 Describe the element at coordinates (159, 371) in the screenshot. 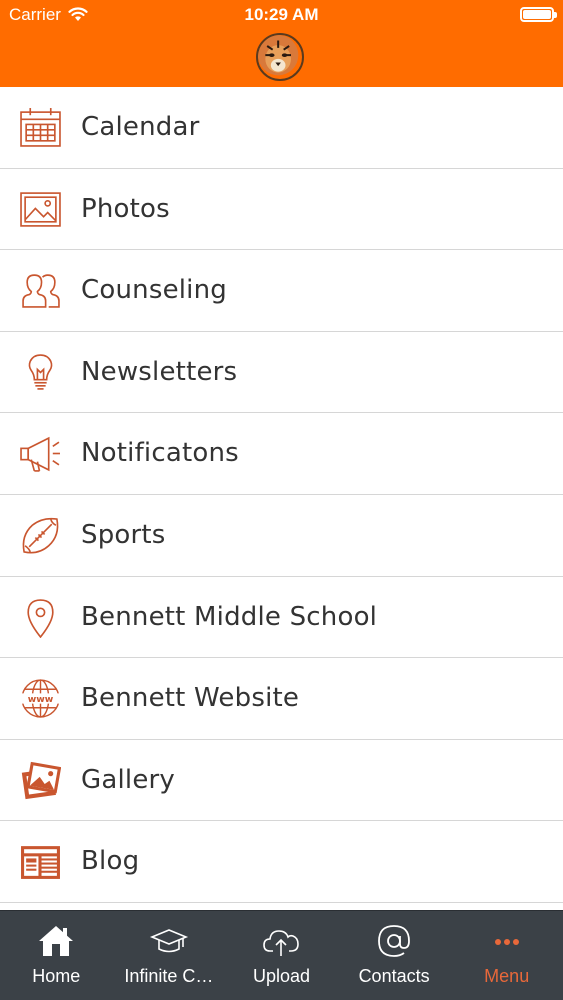

I see `menu-item-label: Newsletters` at that location.